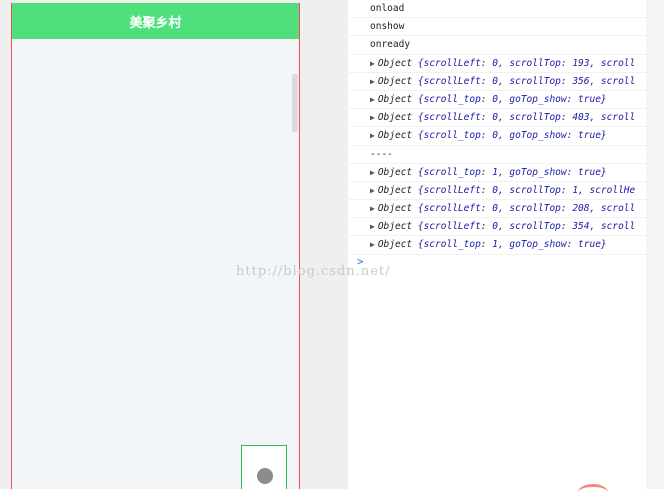 The height and width of the screenshot is (501, 664). What do you see at coordinates (526, 227) in the screenshot?
I see `object-preview: {scrollLeft: 0, scrollTop: 354, scroll` at bounding box center [526, 227].